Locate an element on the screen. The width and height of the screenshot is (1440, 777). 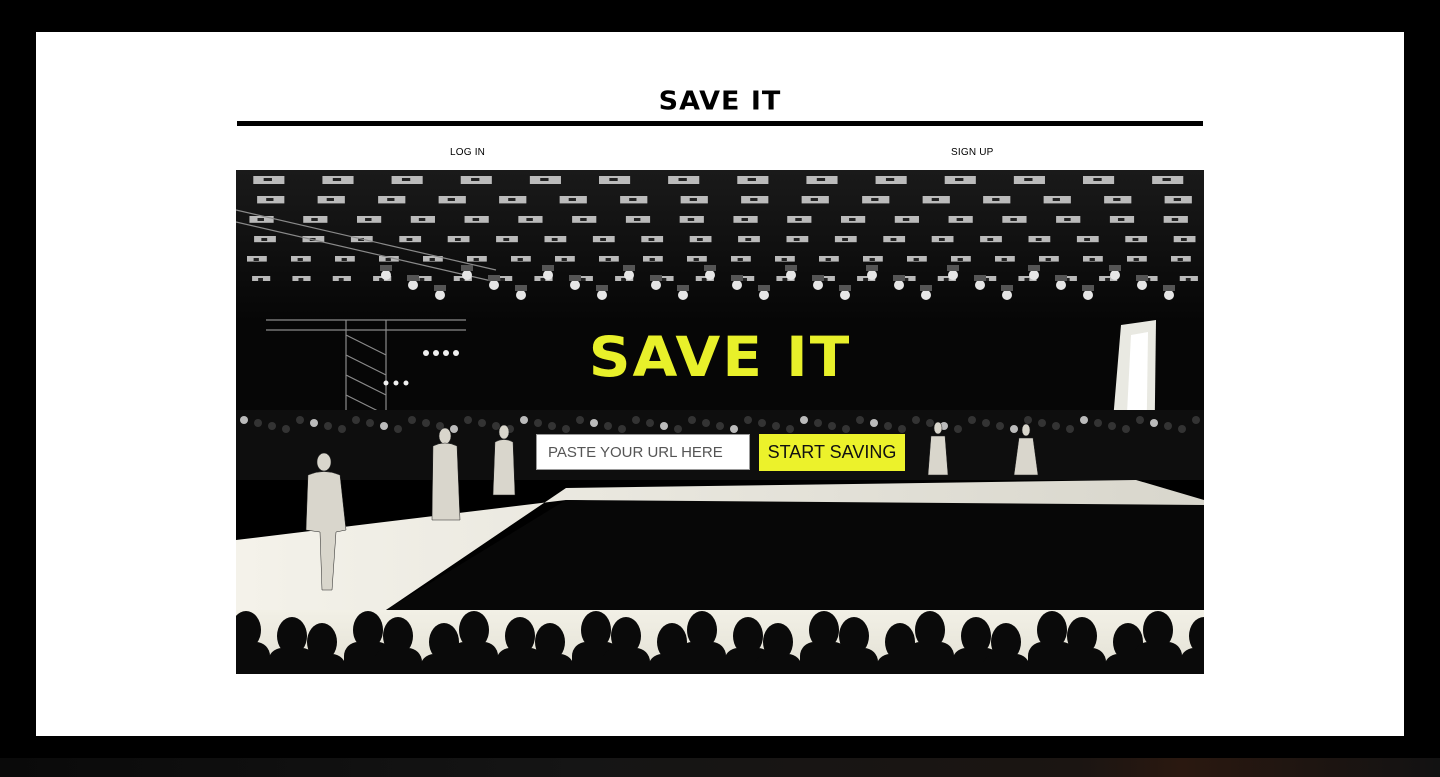
start-saving-button: START SAVING is located at coordinates (832, 452).